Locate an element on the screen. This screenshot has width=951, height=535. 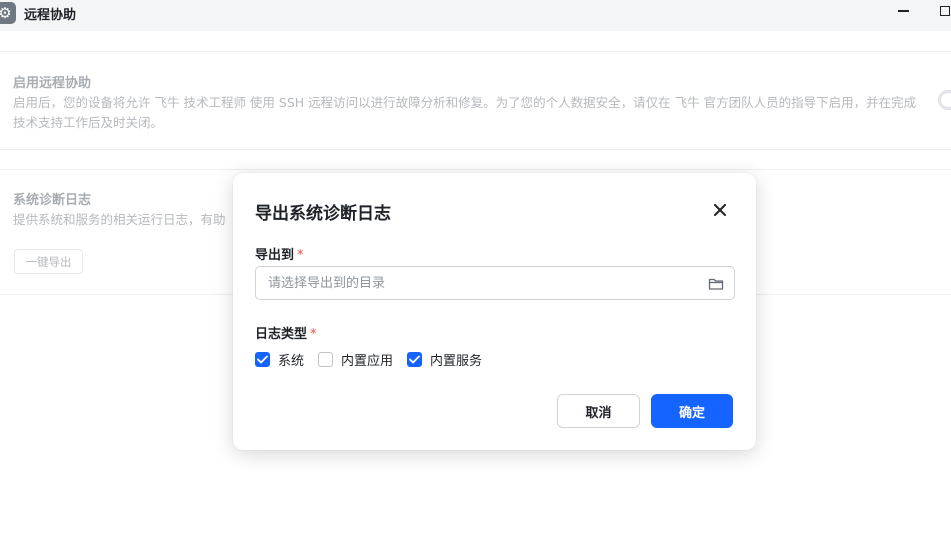
close-icon is located at coordinates (720, 210).